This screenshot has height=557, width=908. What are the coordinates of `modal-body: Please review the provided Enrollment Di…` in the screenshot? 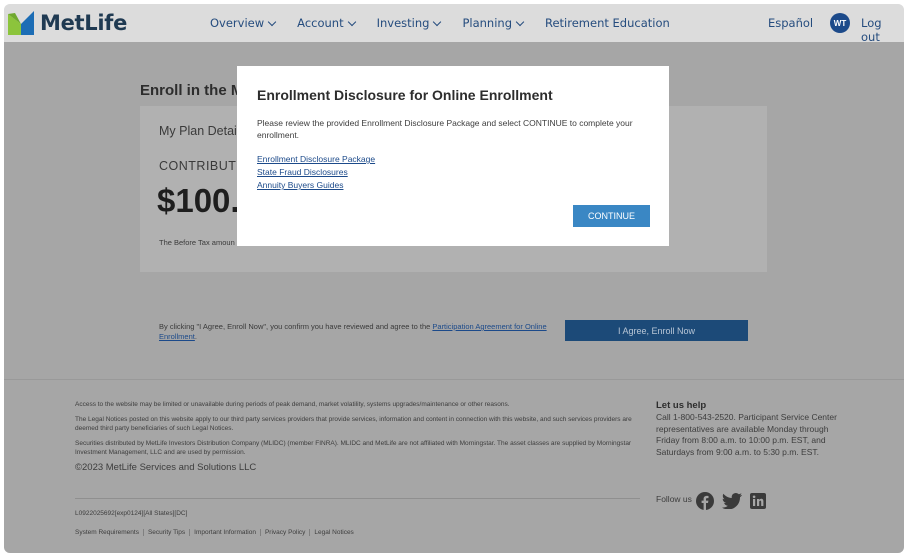 It's located at (445, 129).